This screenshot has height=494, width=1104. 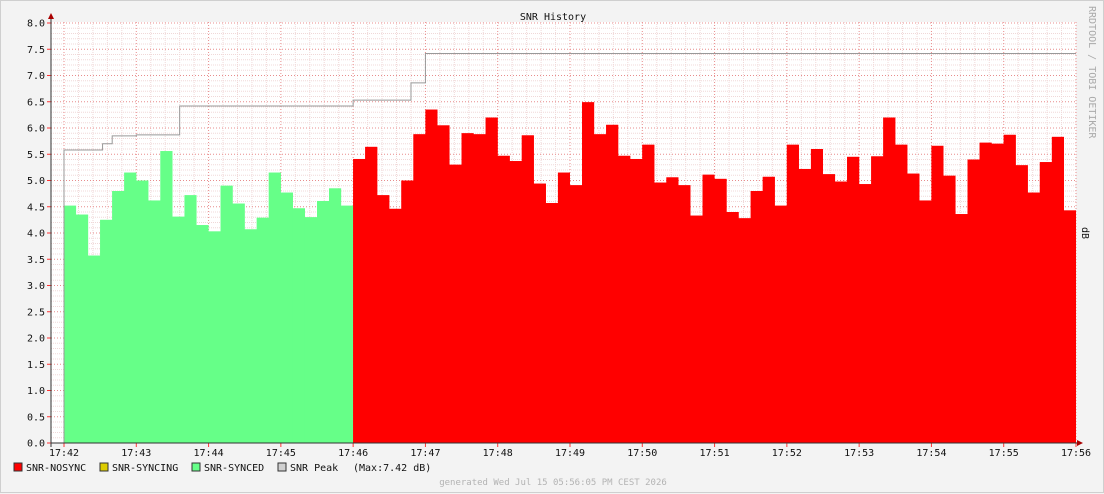 I want to click on legend-label-nosync: SNR-NOSYNC, so click(x=56, y=468).